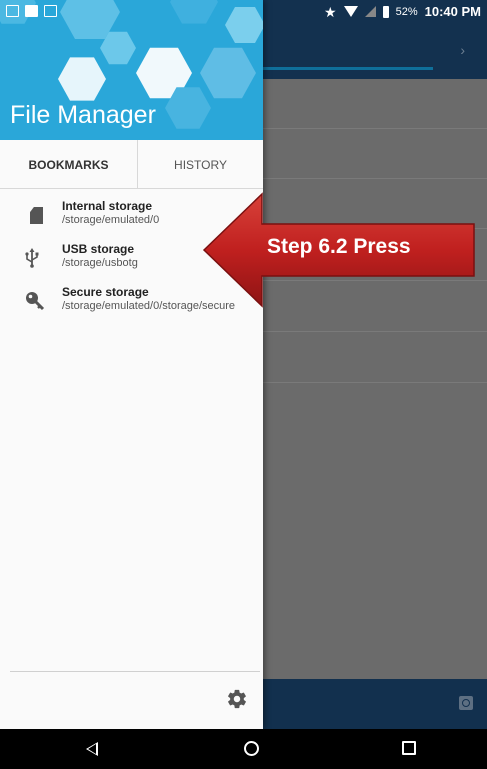  I want to click on background-tab-indicator, so click(348, 68).